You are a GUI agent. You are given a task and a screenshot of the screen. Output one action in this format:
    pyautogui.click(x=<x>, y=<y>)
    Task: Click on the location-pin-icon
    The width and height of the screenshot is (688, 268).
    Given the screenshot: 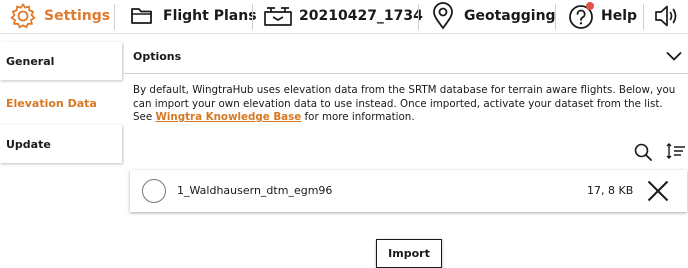 What is the action you would take?
    pyautogui.click(x=443, y=16)
    